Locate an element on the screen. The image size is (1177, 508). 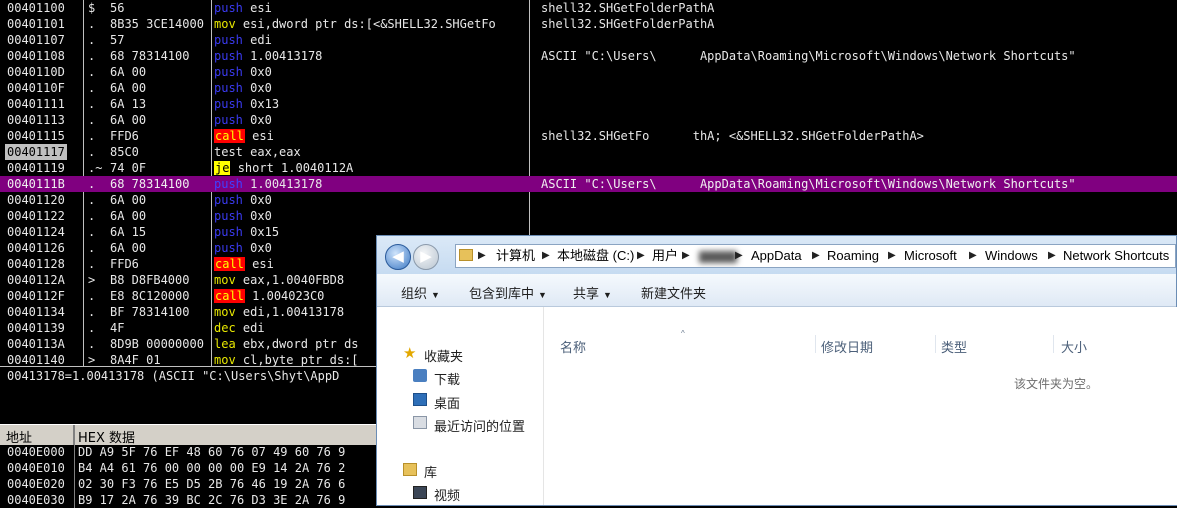
disasm-hex: 68 78314100 is located at coordinates (150, 184).